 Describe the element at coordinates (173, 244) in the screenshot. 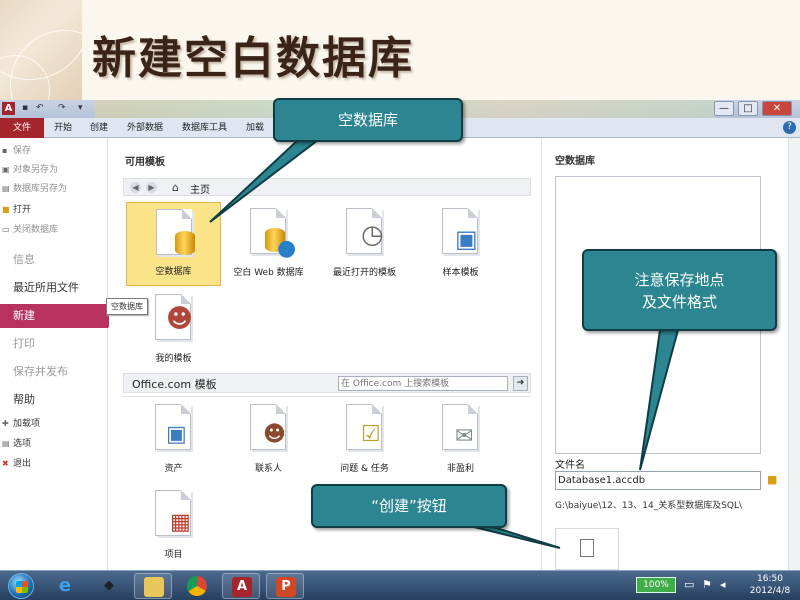

I see `template-blank-database: 空数据库` at that location.